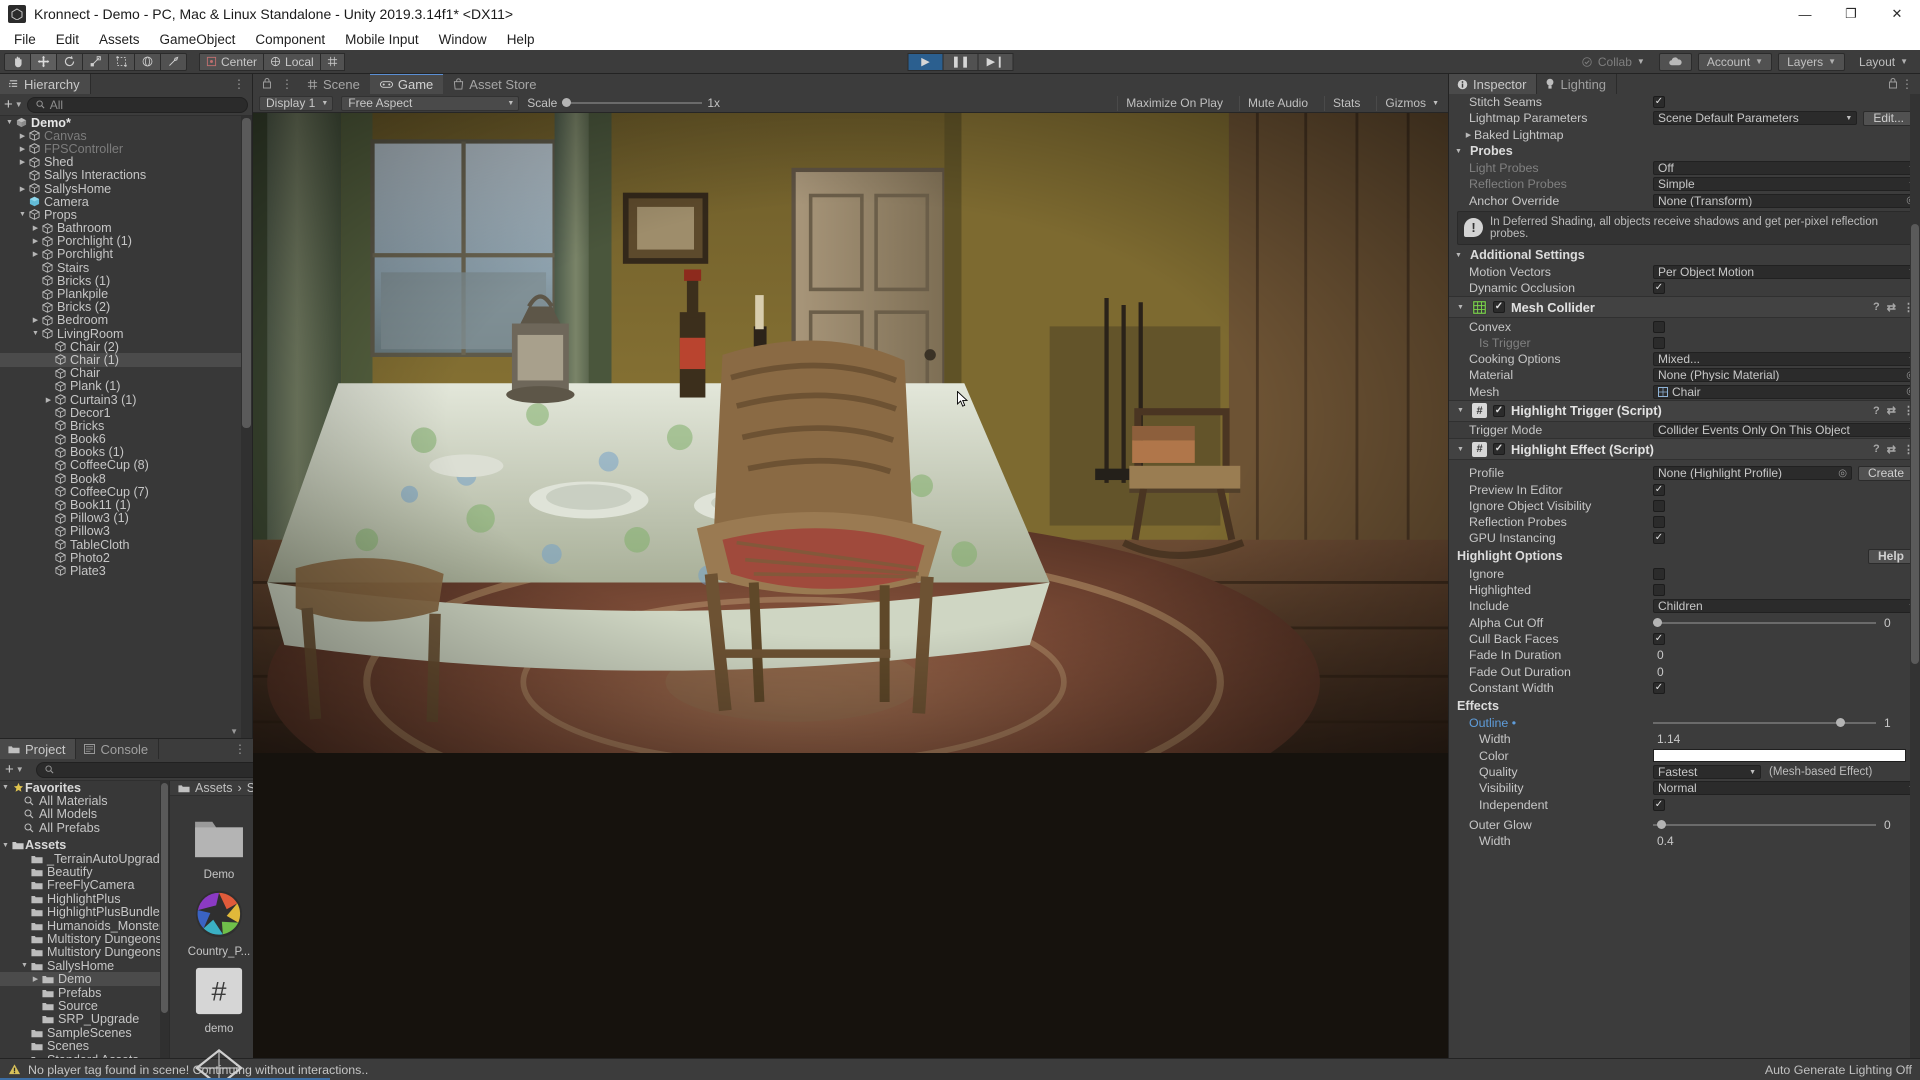 The width and height of the screenshot is (1920, 1080). I want to click on dropdown-field: Fastest ▼, so click(1707, 772).